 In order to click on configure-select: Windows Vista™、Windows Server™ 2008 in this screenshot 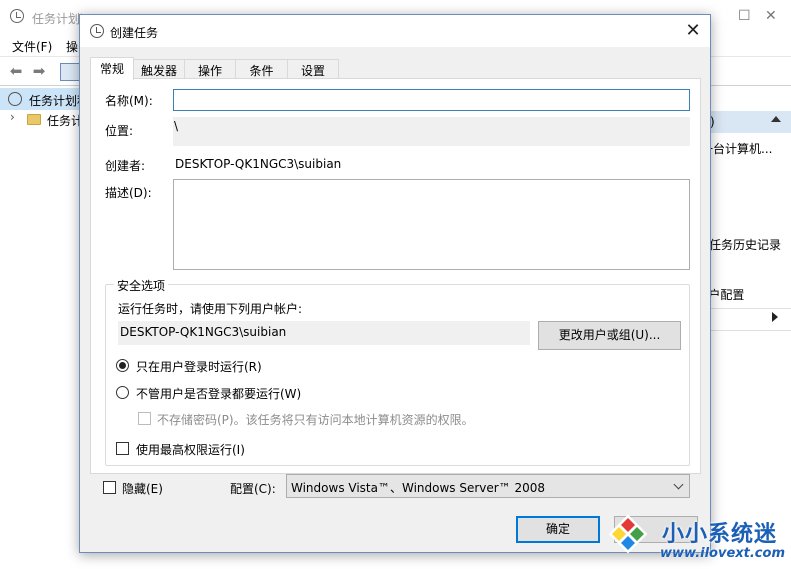, I will do `click(488, 486)`.